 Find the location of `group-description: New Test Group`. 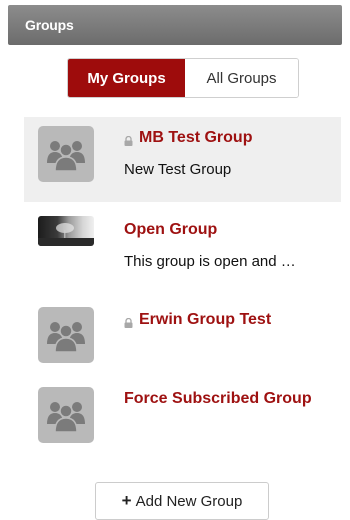

group-description: New Test Group is located at coordinates (178, 169).